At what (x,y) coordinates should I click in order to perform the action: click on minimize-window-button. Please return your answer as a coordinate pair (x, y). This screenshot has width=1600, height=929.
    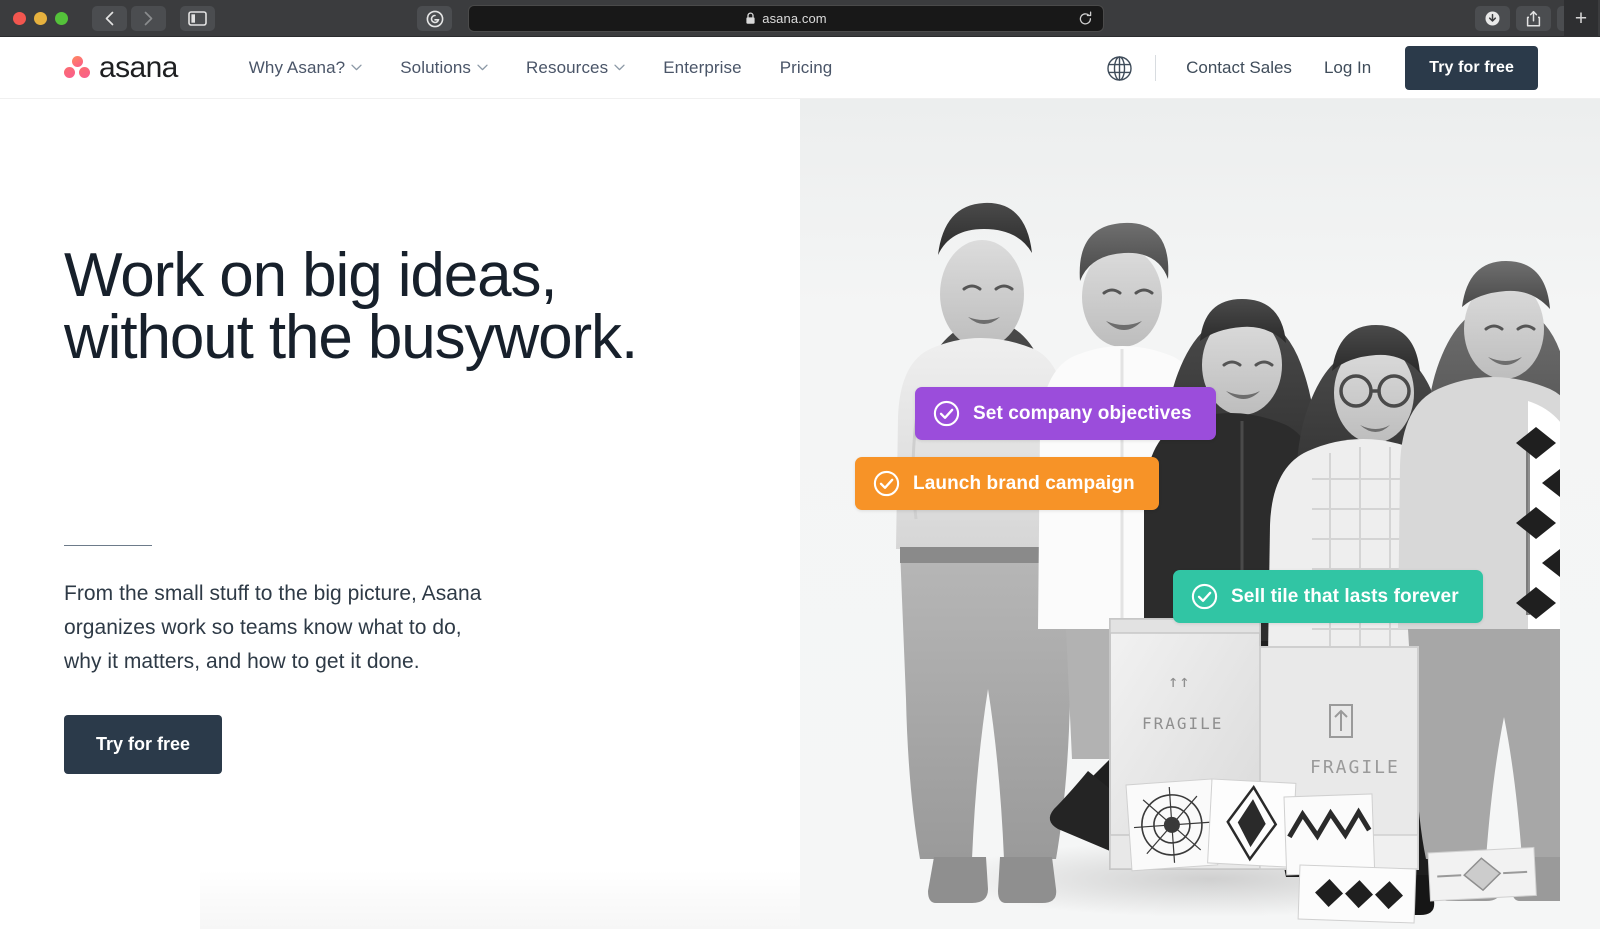
    Looking at the image, I should click on (40, 18).